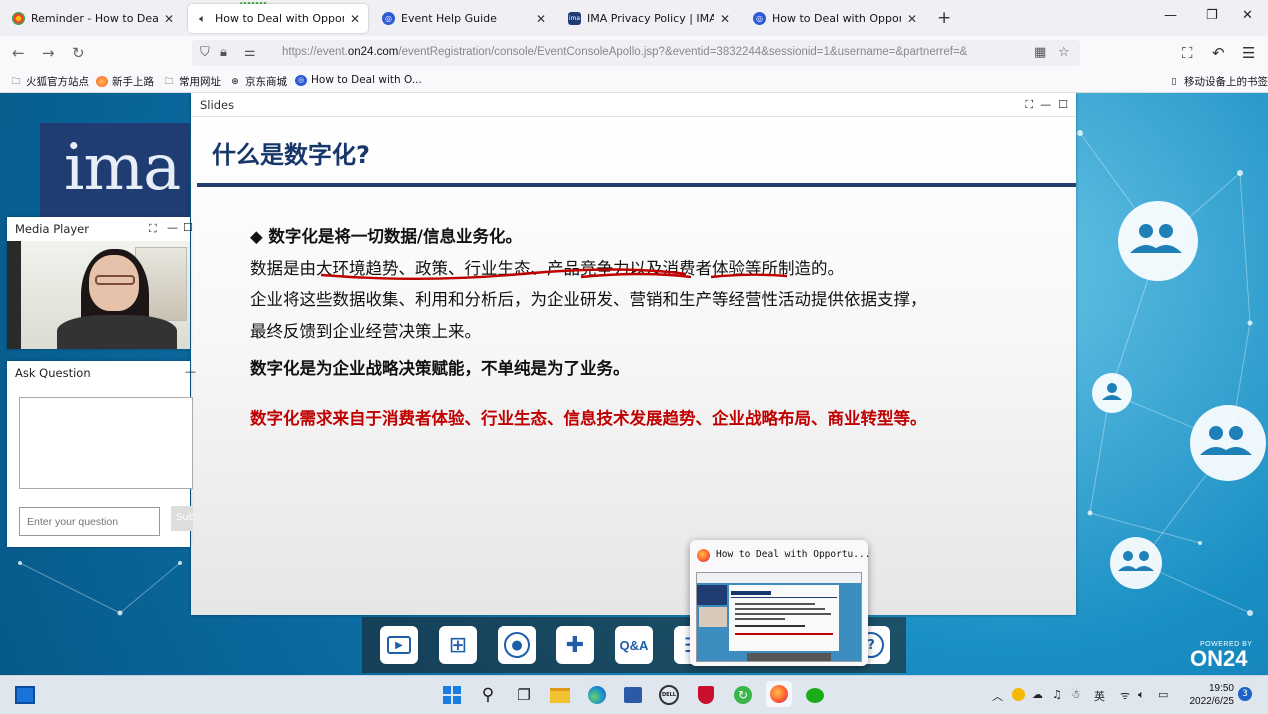 The height and width of the screenshot is (714, 1268). I want to click on question-history-box, so click(106, 443).